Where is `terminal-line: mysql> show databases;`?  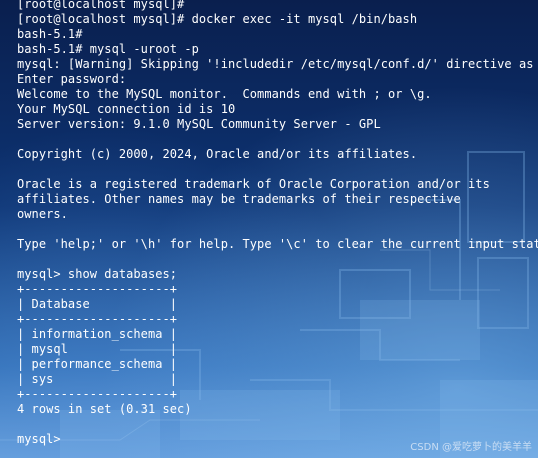
terminal-line: mysql> show databases; is located at coordinates (97, 274).